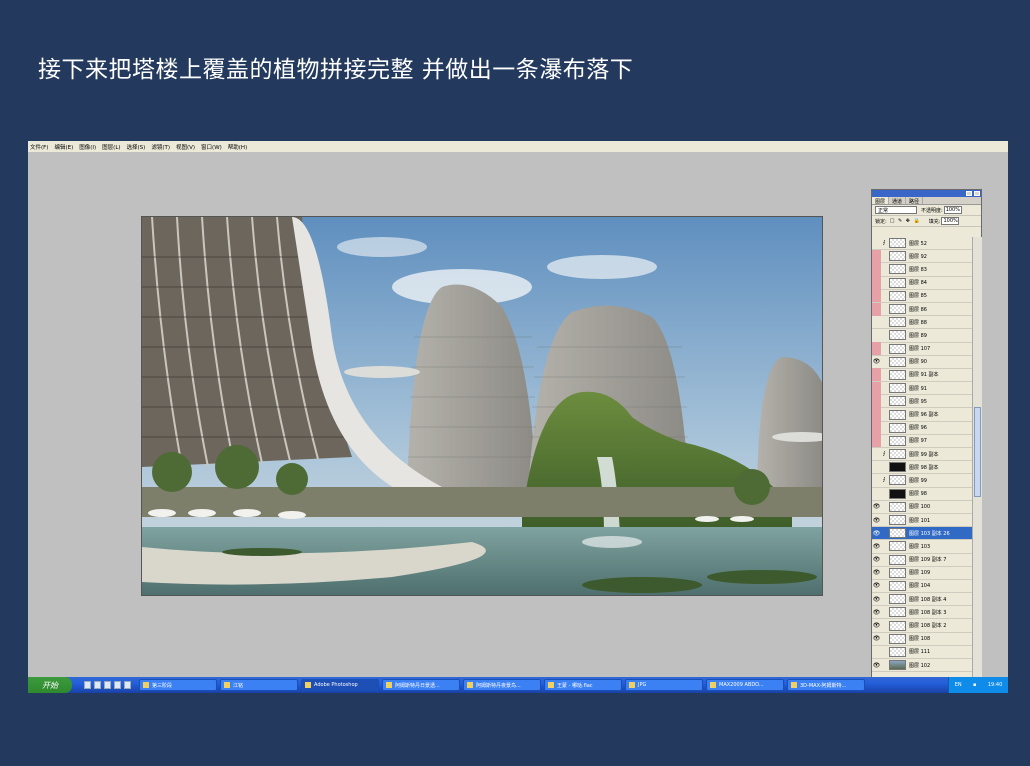 The width and height of the screenshot is (1030, 766). Describe the element at coordinates (977, 193) in the screenshot. I see `close-icon` at that location.